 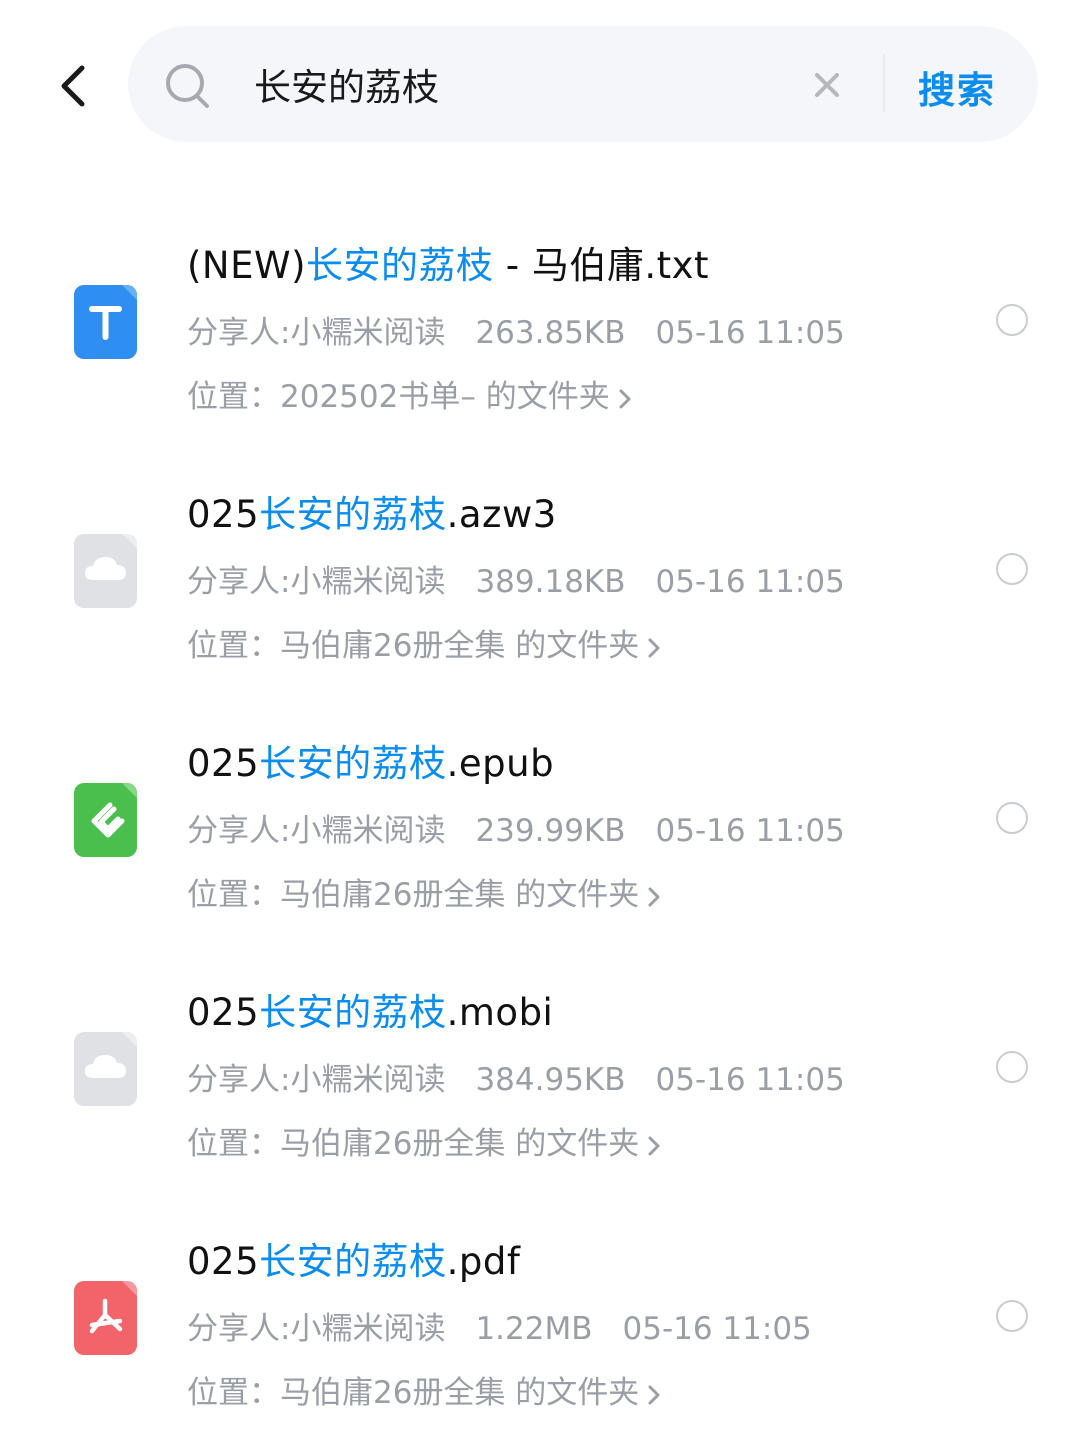 I want to click on file-meta: 分享人:小糯米阅读 1.22MB 05-16 11:05, so click(x=499, y=1325).